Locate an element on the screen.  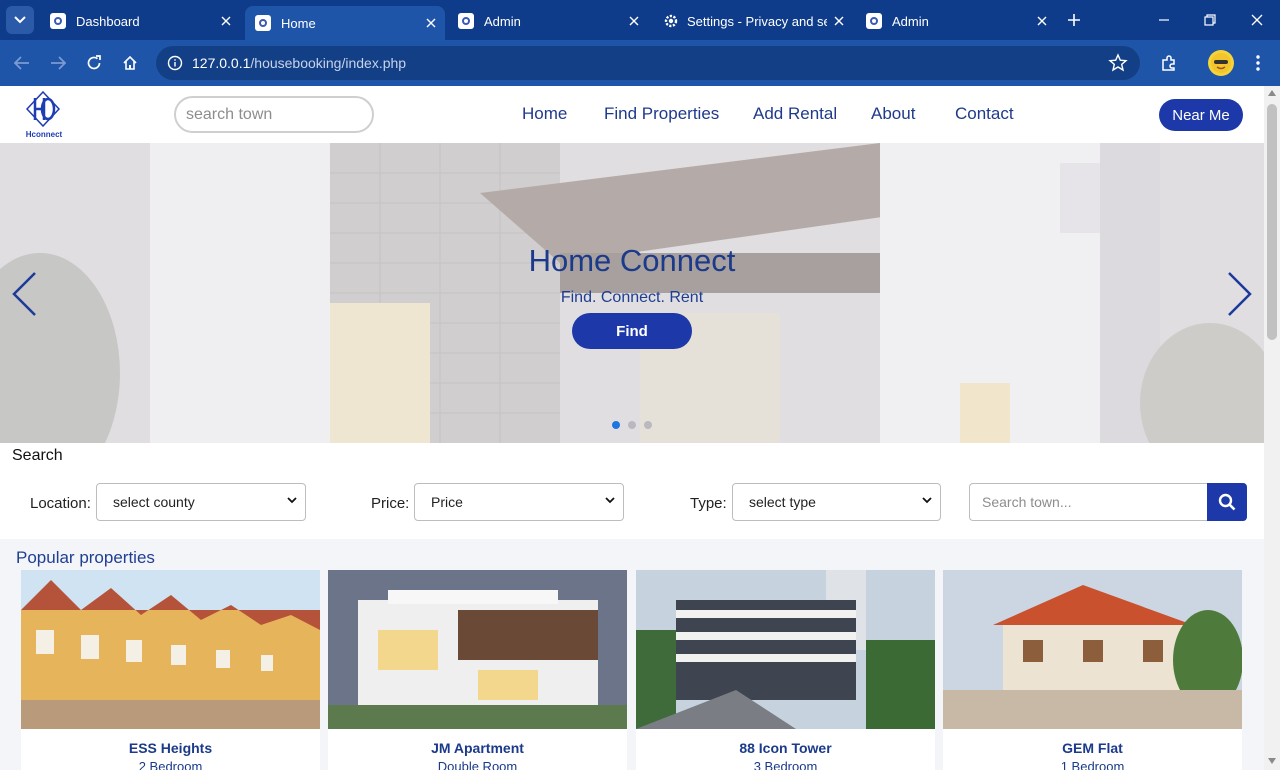
browser-tab-admin: Admin is located at coordinates (548, 21).